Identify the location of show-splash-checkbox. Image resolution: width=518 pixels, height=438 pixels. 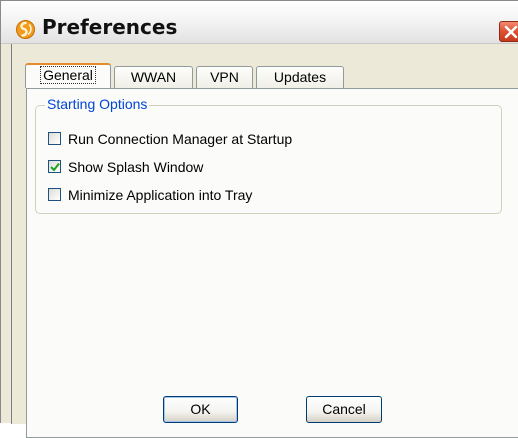
(54, 166).